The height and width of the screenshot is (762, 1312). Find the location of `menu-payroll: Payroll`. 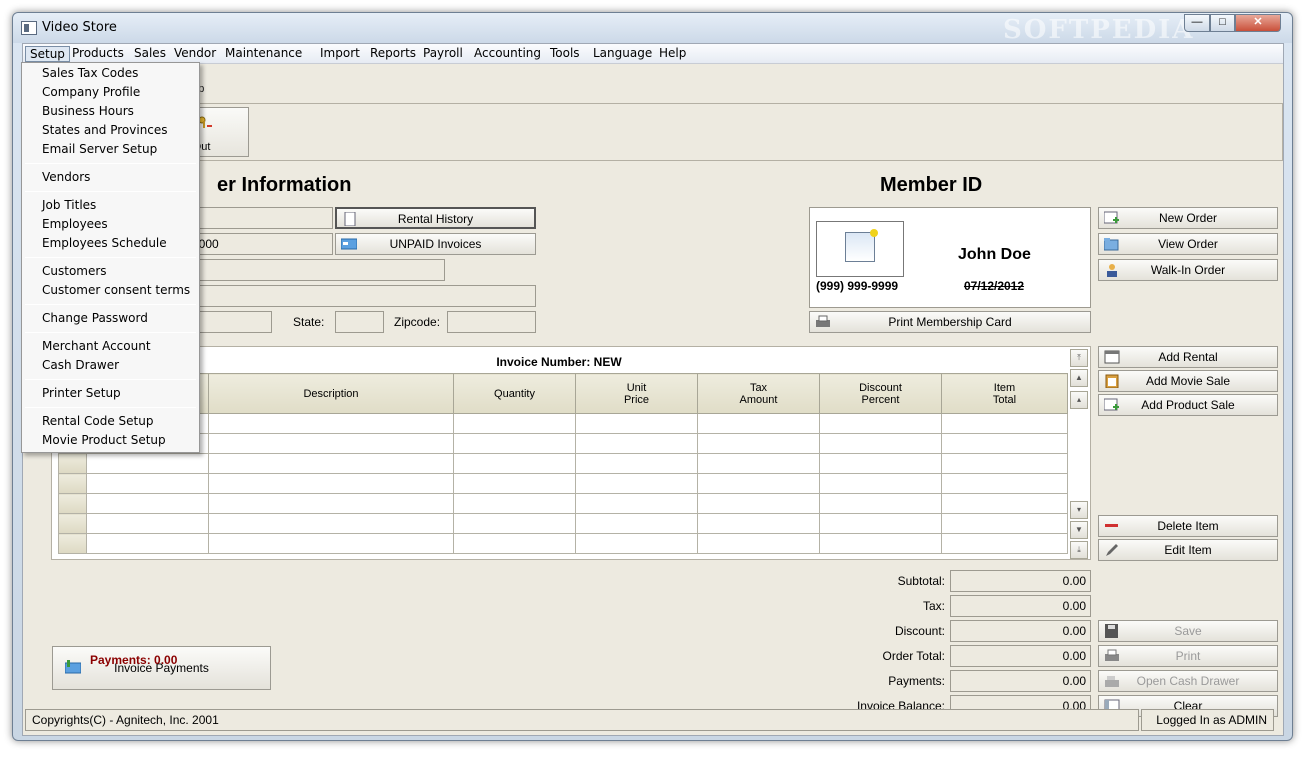

menu-payroll: Payroll is located at coordinates (443, 54).